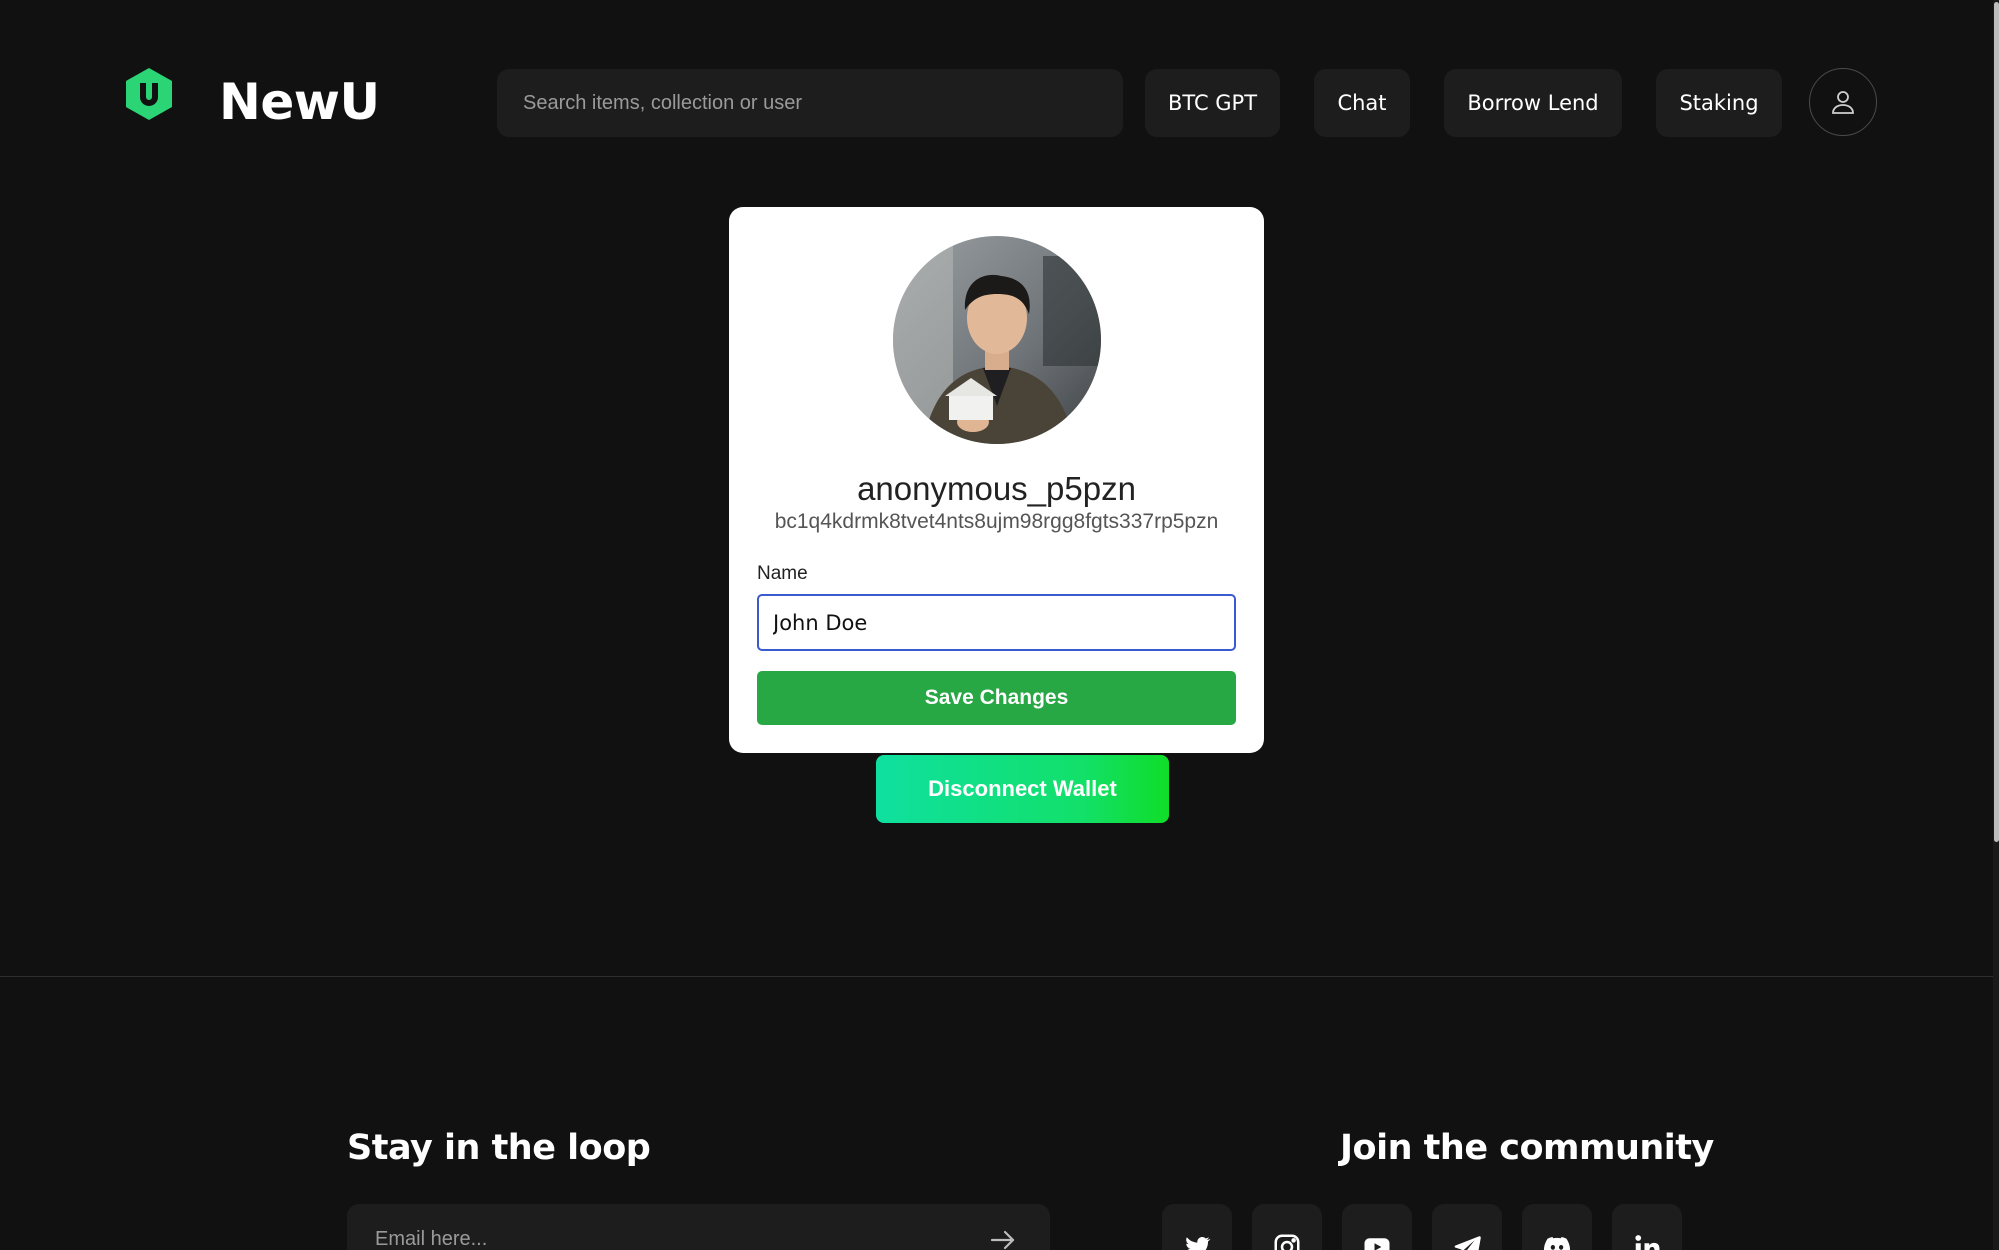 The width and height of the screenshot is (1999, 1250). Describe the element at coordinates (1467, 1243) in the screenshot. I see `telegram-icon` at that location.